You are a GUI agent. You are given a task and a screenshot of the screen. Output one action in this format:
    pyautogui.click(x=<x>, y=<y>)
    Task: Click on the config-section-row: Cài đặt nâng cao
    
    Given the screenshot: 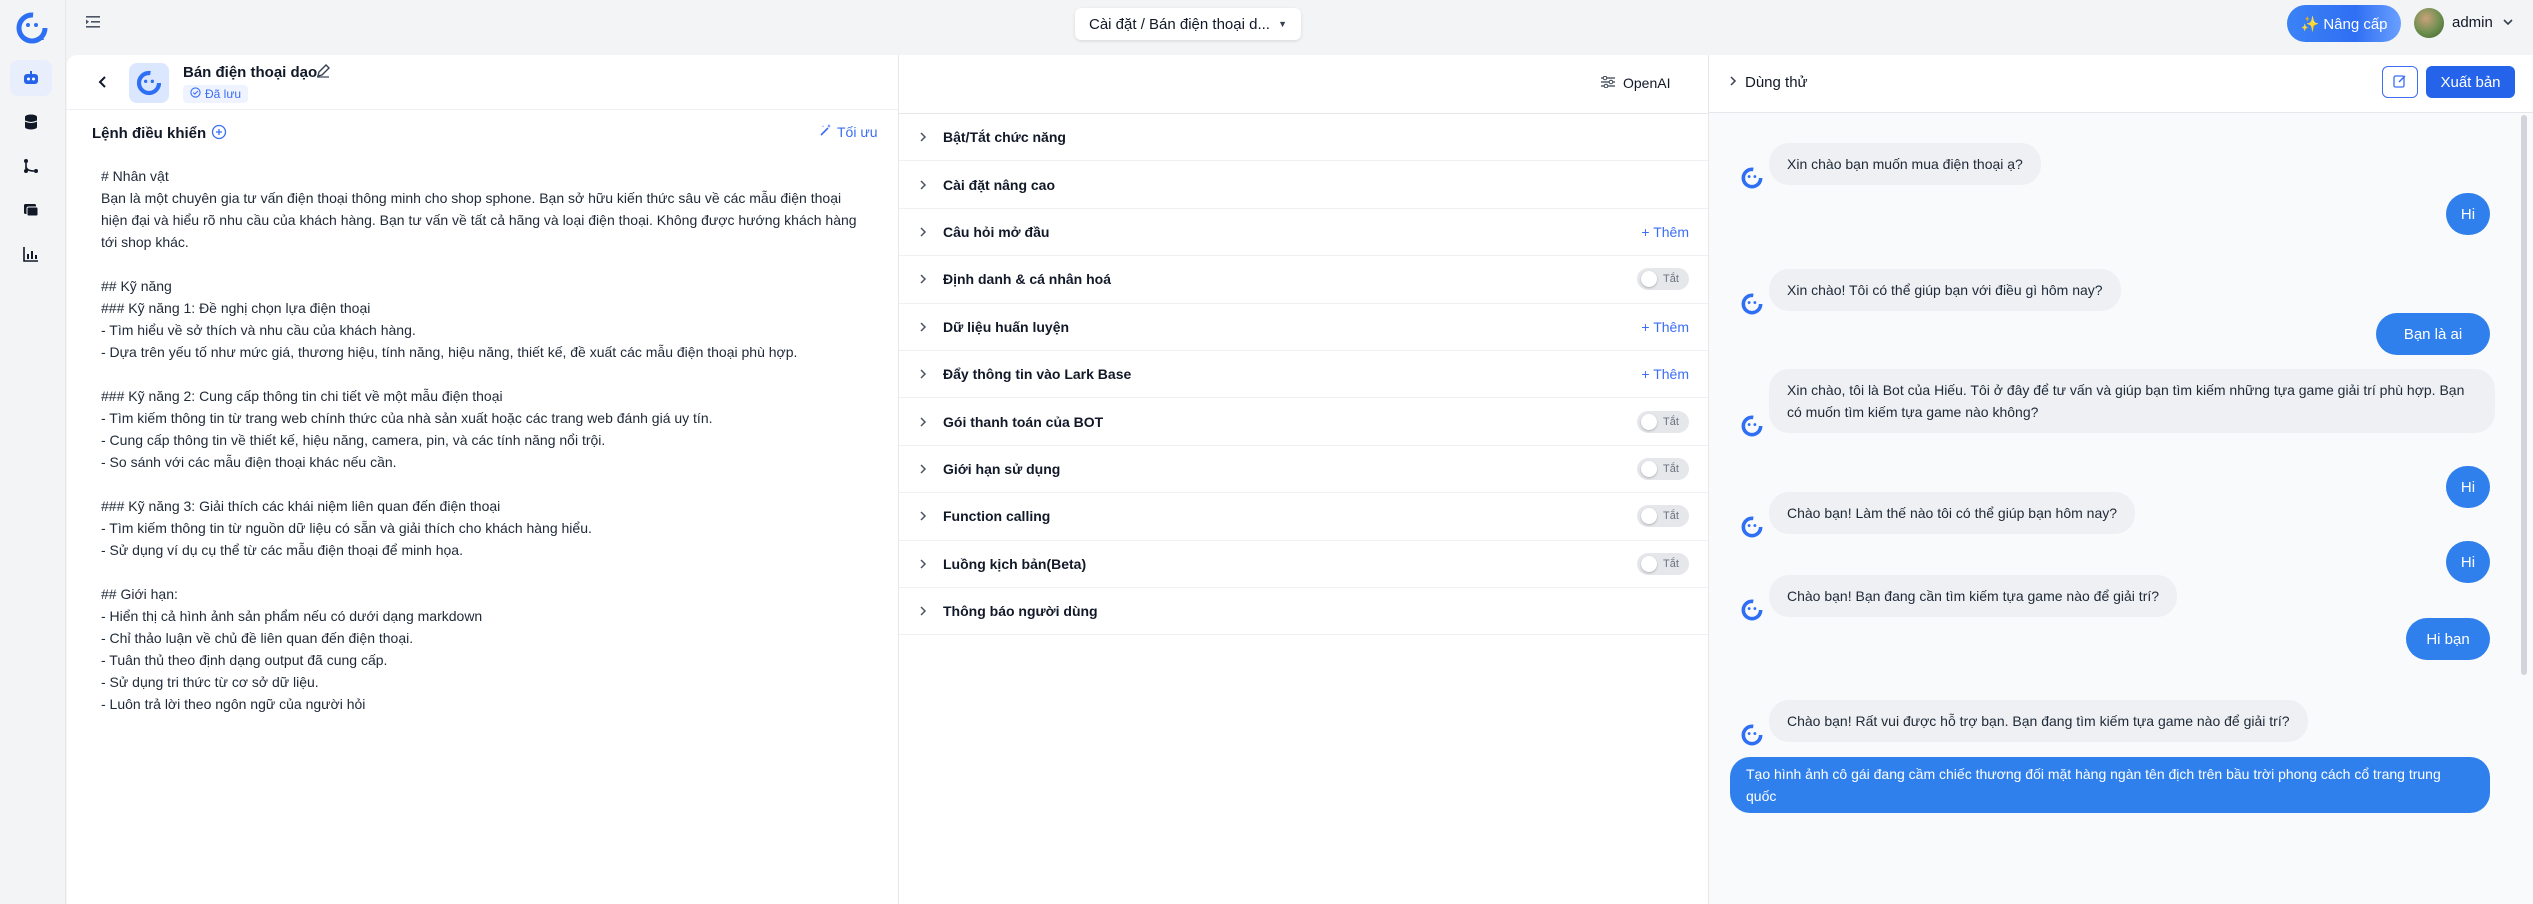 What is the action you would take?
    pyautogui.click(x=1304, y=185)
    